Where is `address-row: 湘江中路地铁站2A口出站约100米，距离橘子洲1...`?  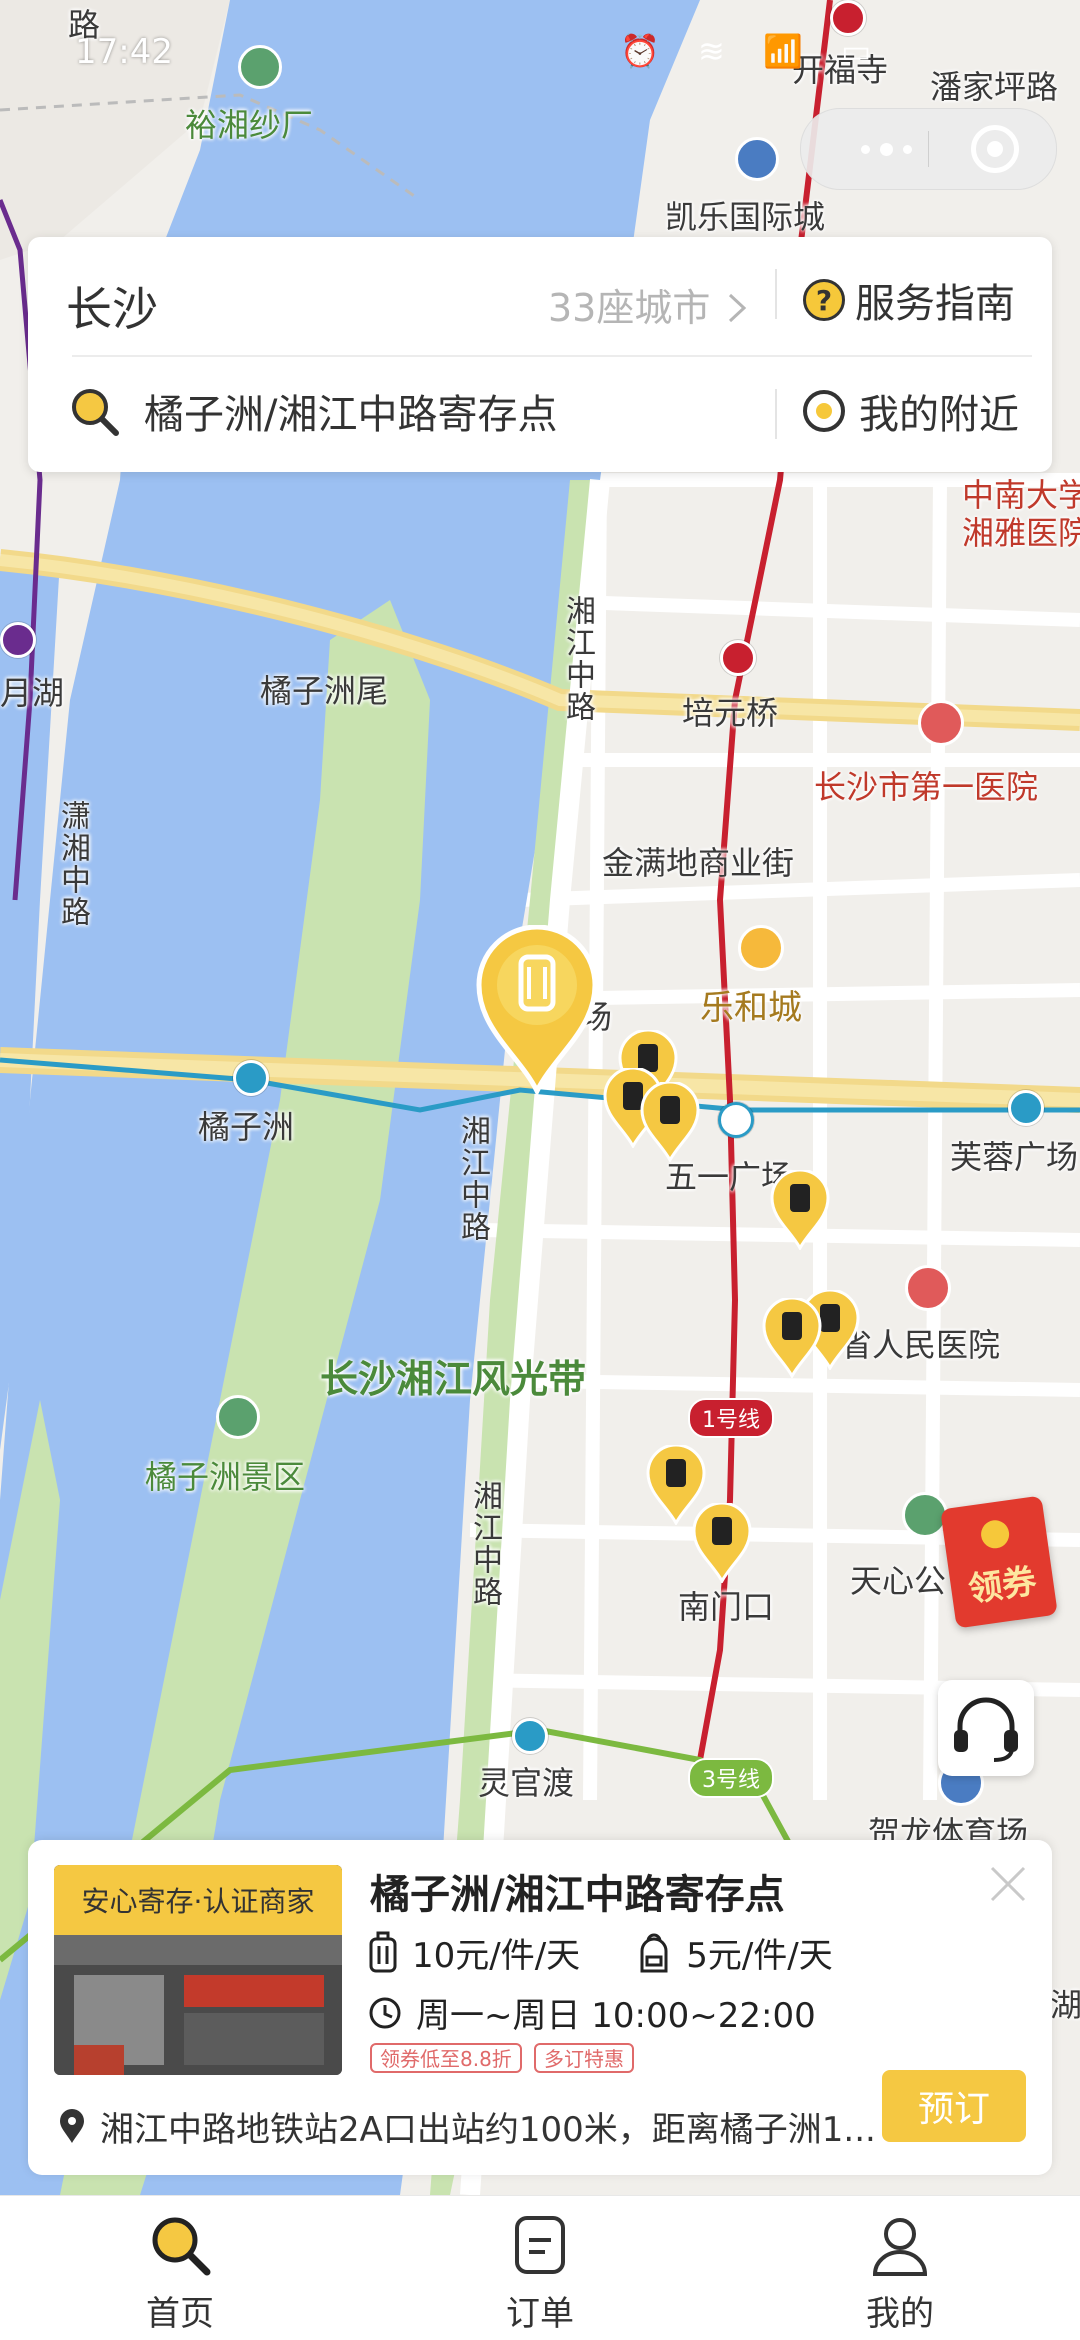 address-row: 湘江中路地铁站2A口出站约100米，距离橘子洲1... is located at coordinates (468, 2126).